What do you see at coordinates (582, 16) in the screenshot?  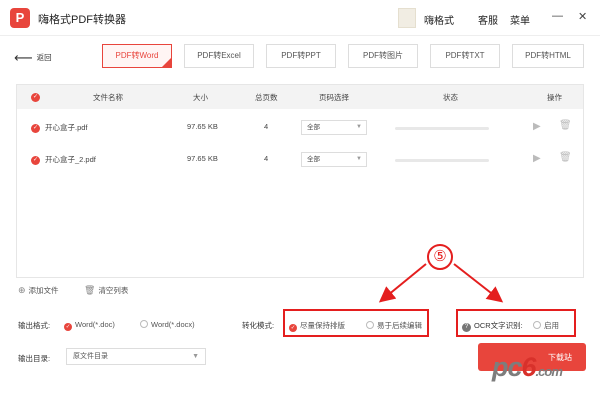 I see `close-button: ✕` at bounding box center [582, 16].